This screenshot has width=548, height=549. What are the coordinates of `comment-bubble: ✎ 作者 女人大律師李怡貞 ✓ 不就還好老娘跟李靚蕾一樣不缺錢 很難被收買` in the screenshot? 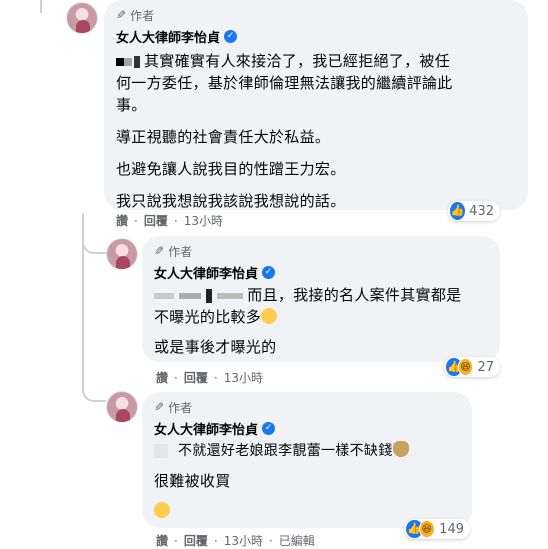 It's located at (307, 460).